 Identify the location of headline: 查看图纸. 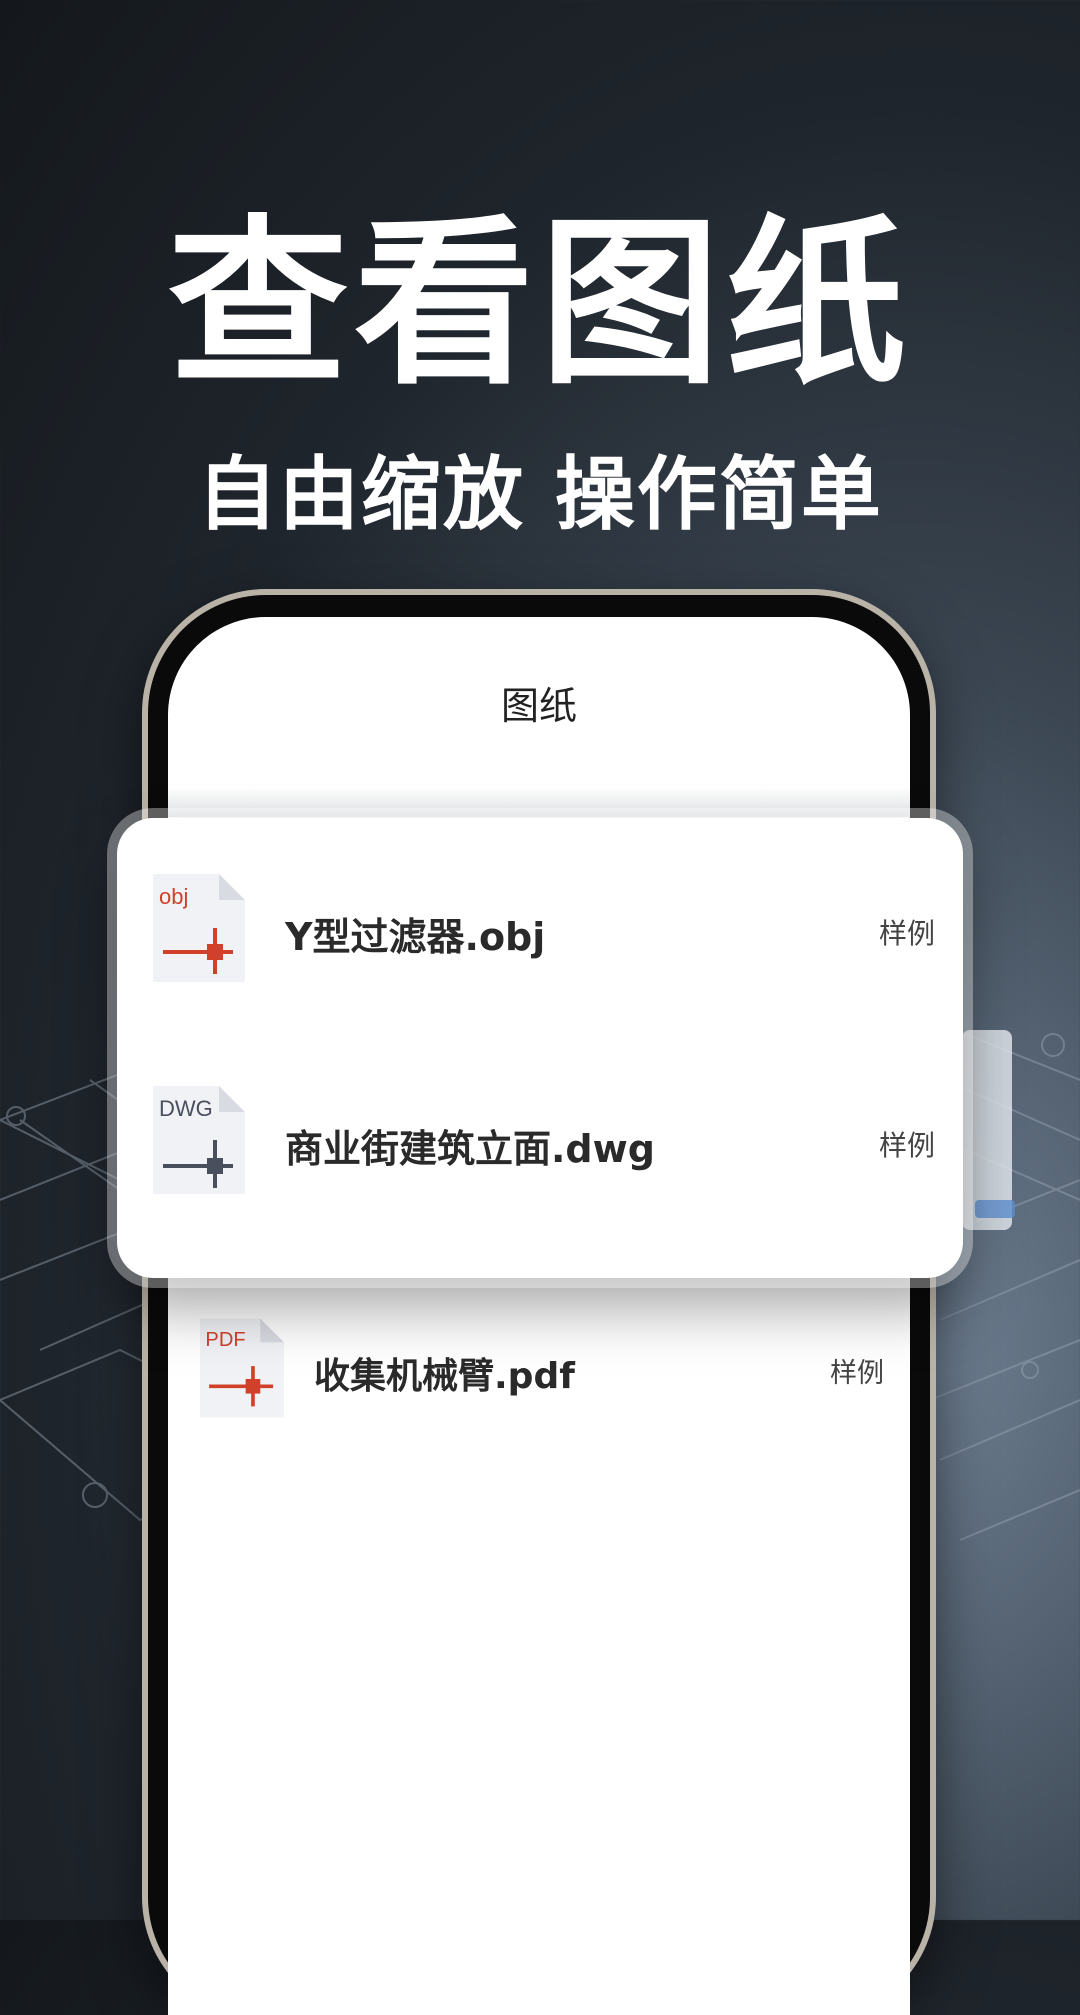
(539, 304).